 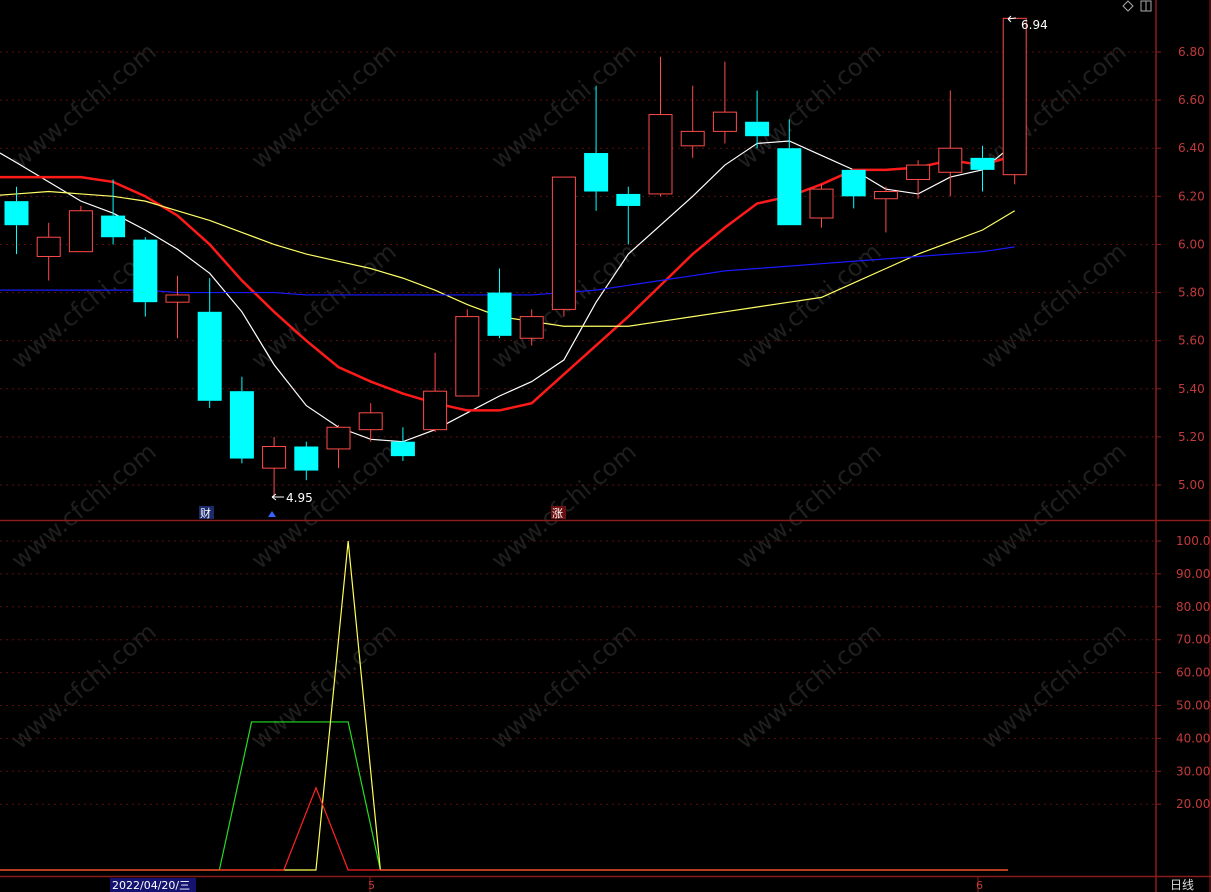 What do you see at coordinates (1146, 6) in the screenshot?
I see `panel-toggle-icon` at bounding box center [1146, 6].